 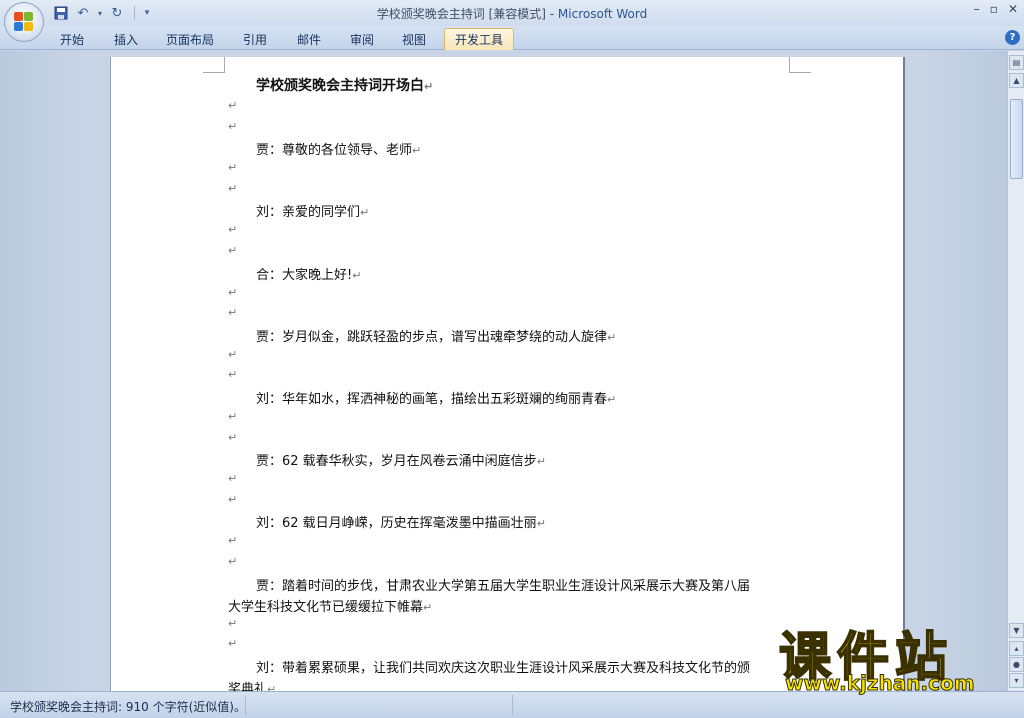 What do you see at coordinates (396, 523) in the screenshot?
I see `paragraph-text: 刘：62 载日月峥嵘，历史在挥毫泼墨中描画壮丽` at bounding box center [396, 523].